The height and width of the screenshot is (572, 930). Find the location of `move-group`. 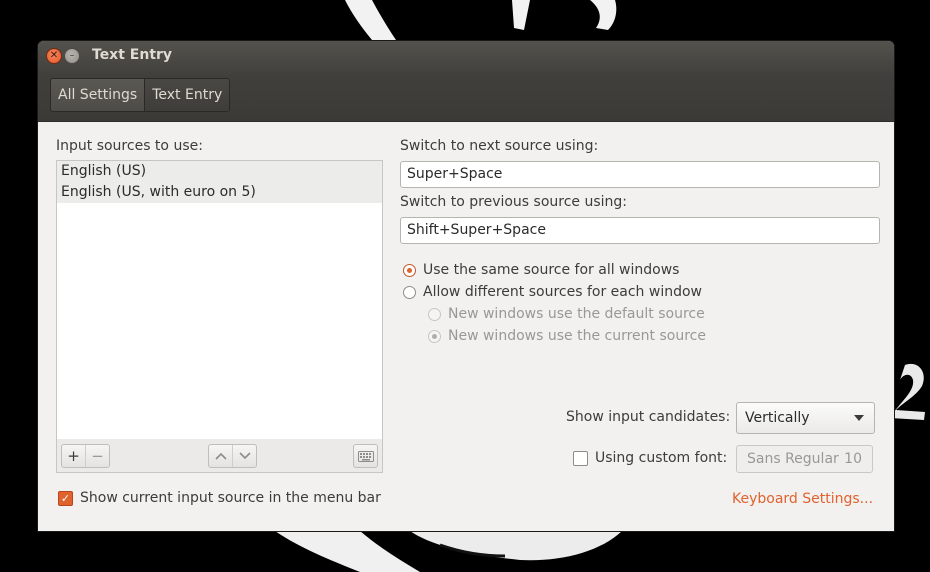

move-group is located at coordinates (232, 456).